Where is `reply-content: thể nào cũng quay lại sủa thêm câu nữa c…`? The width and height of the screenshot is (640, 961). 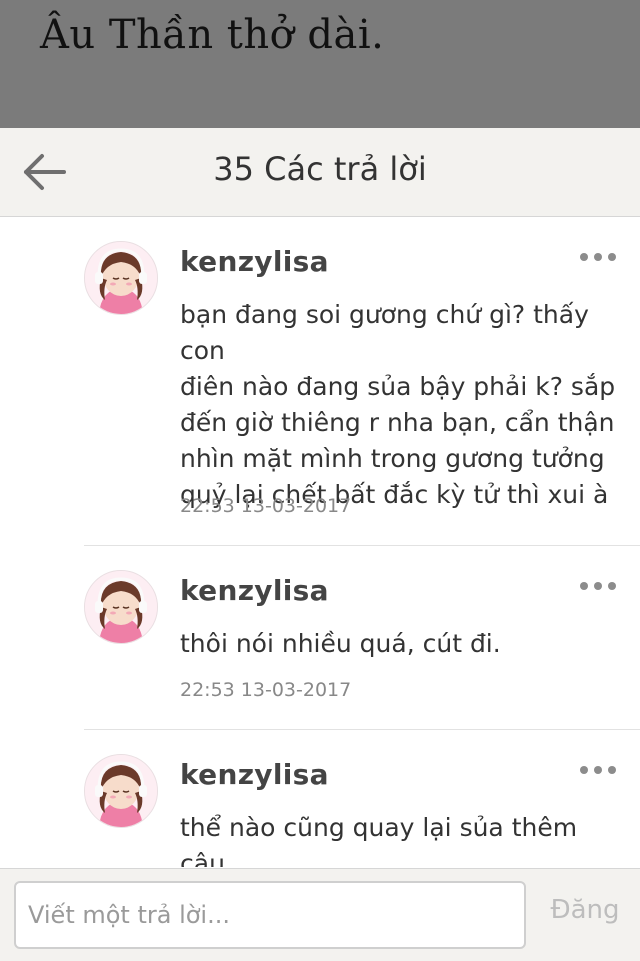 reply-content: thể nào cũng quay lại sủa thêm câu nữa c… is located at coordinates (379, 840).